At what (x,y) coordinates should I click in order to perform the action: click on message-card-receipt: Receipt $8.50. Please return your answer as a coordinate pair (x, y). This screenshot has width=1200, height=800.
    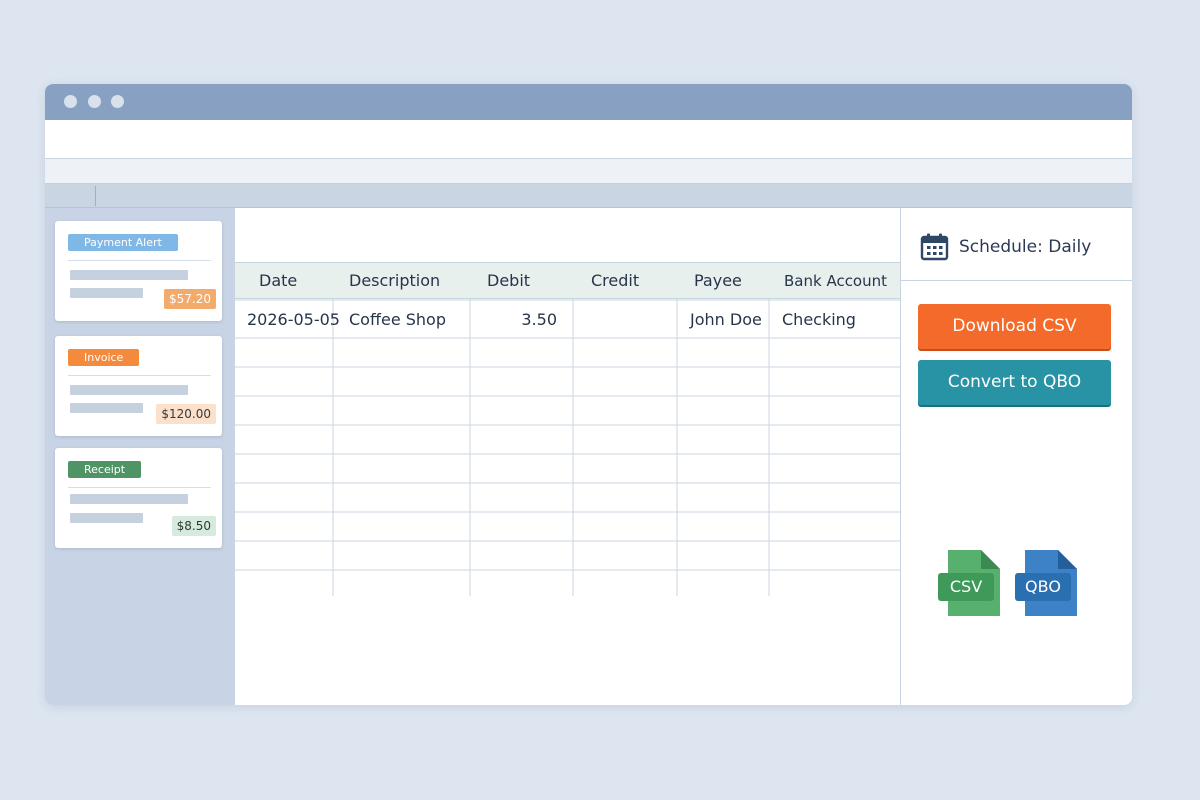
    Looking at the image, I should click on (138, 498).